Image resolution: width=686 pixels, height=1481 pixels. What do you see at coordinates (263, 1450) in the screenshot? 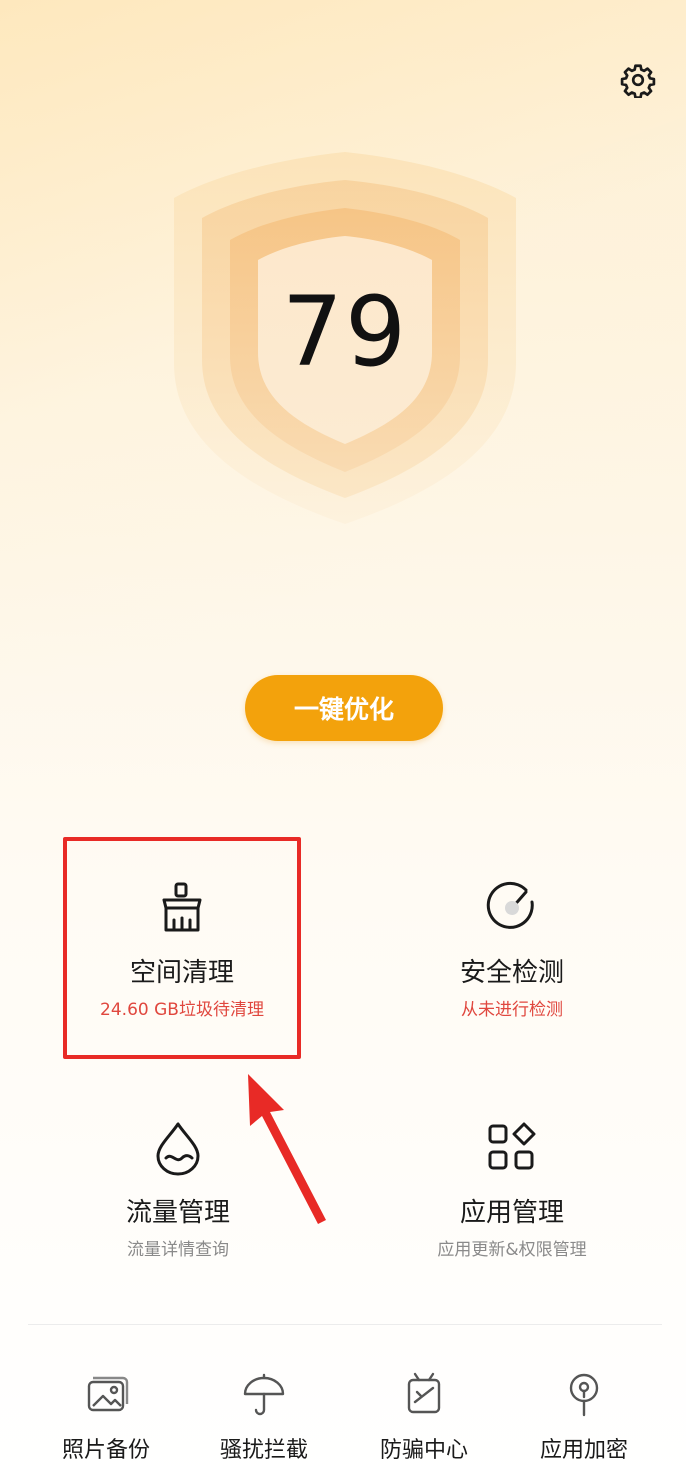
I see `dock-label: 骚扰拦截` at bounding box center [263, 1450].